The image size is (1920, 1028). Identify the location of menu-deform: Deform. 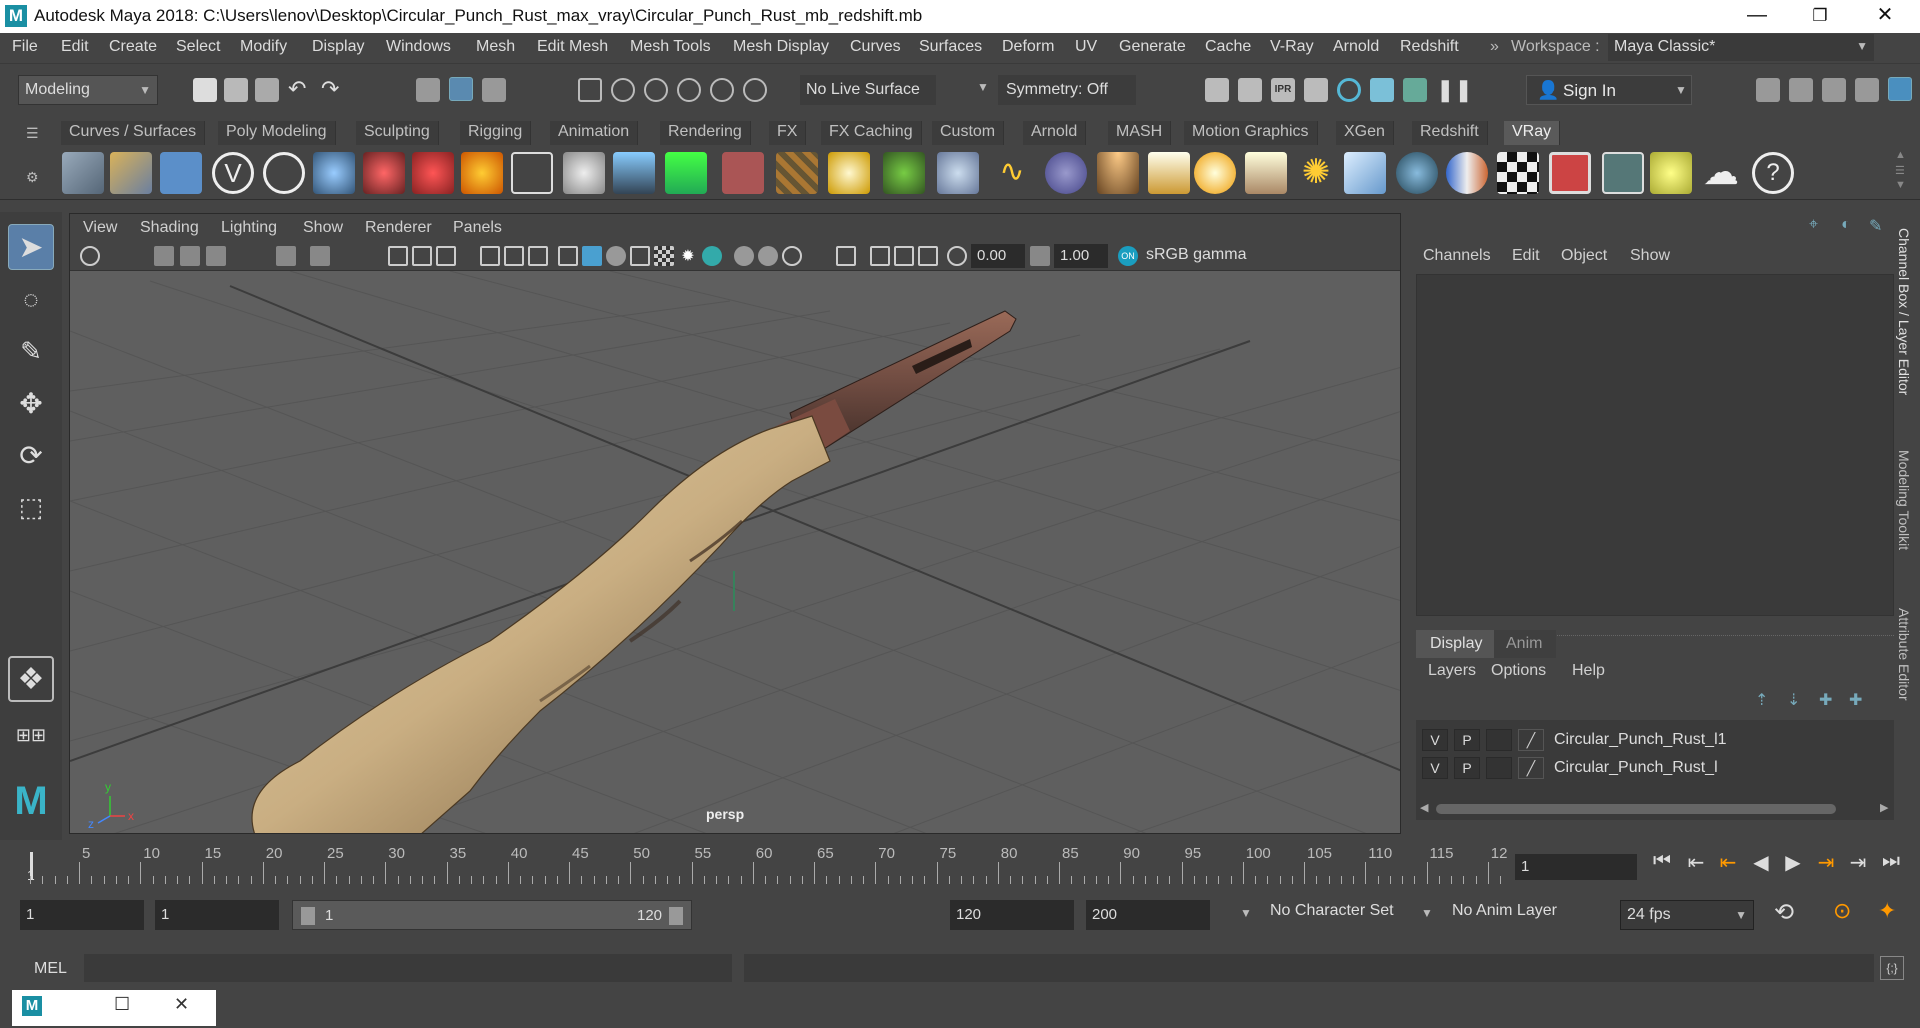
(1028, 47).